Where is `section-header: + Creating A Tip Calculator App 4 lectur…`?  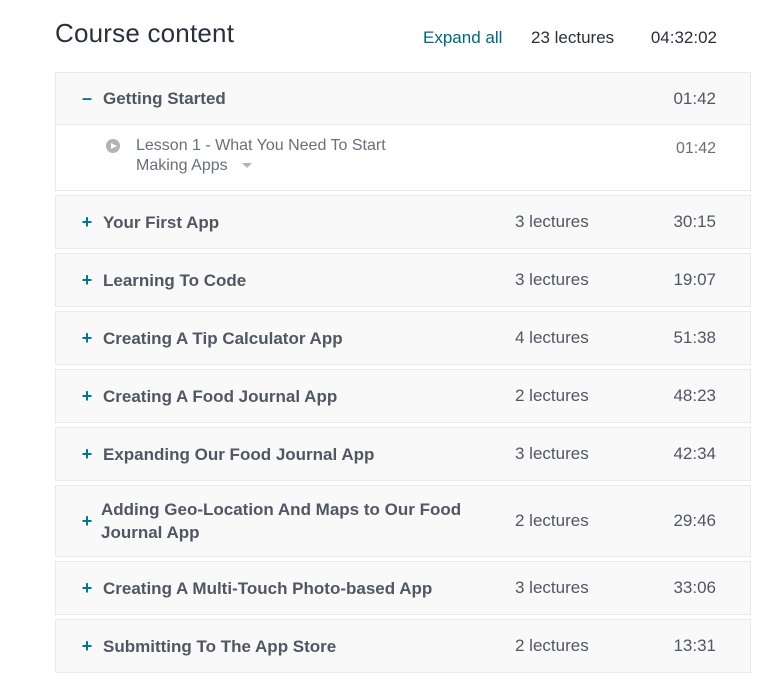
section-header: + Creating A Tip Calculator App 4 lectur… is located at coordinates (403, 338).